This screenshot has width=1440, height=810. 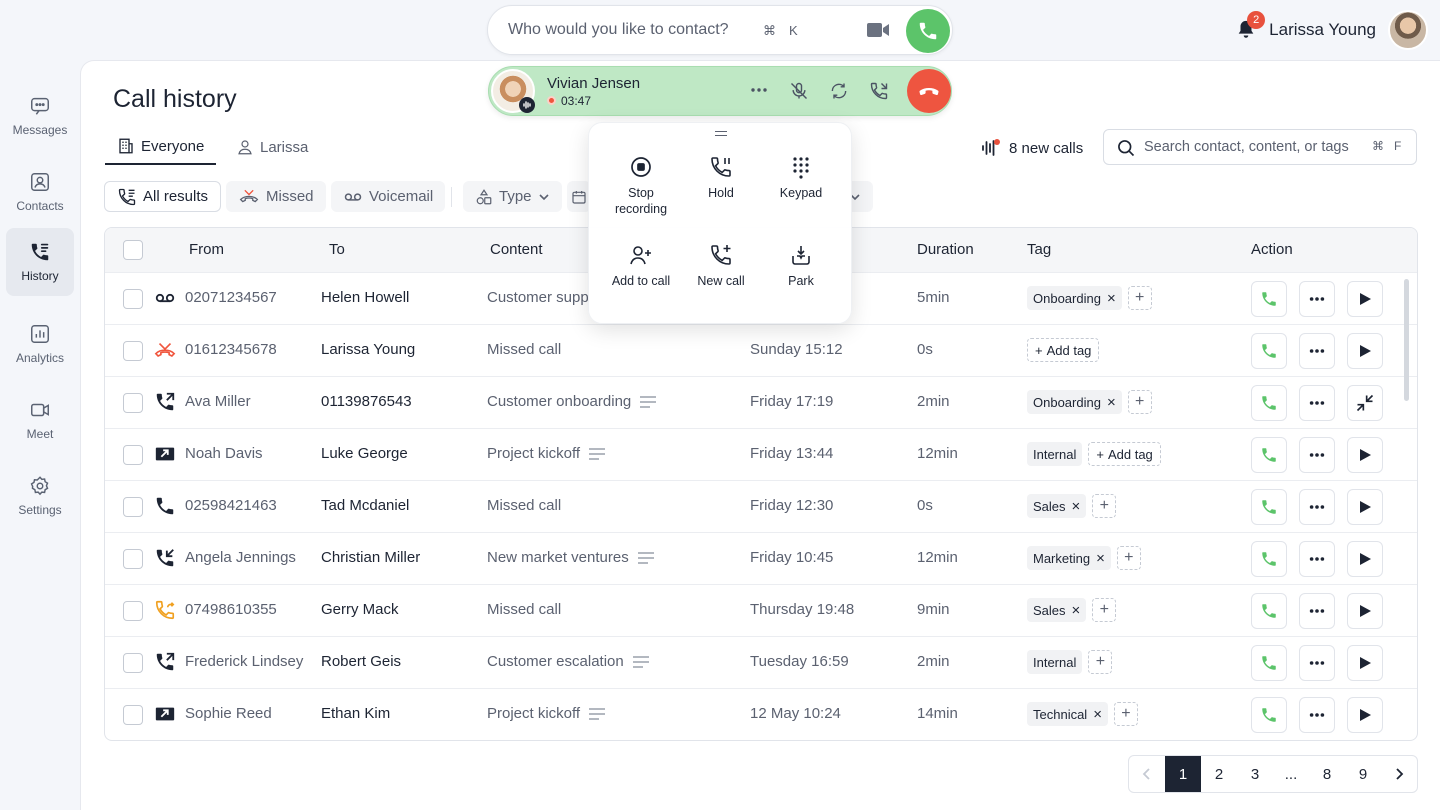 I want to click on to-cell: Ethan Kim, so click(x=355, y=713).